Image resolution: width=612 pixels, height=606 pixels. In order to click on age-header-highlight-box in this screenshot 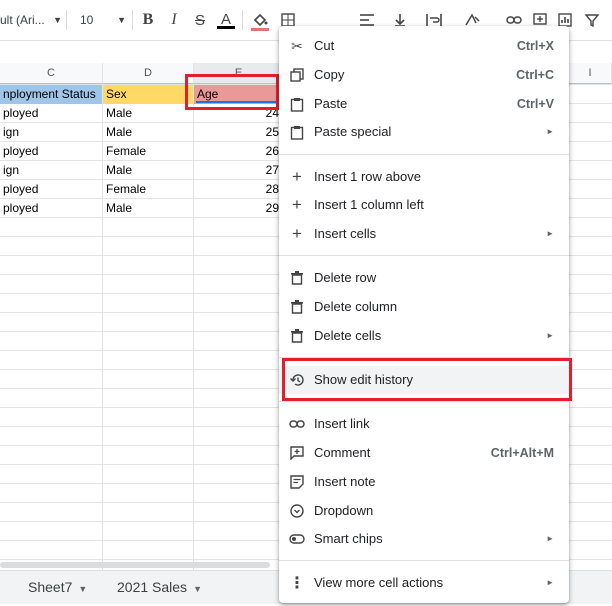, I will do `click(232, 92)`.